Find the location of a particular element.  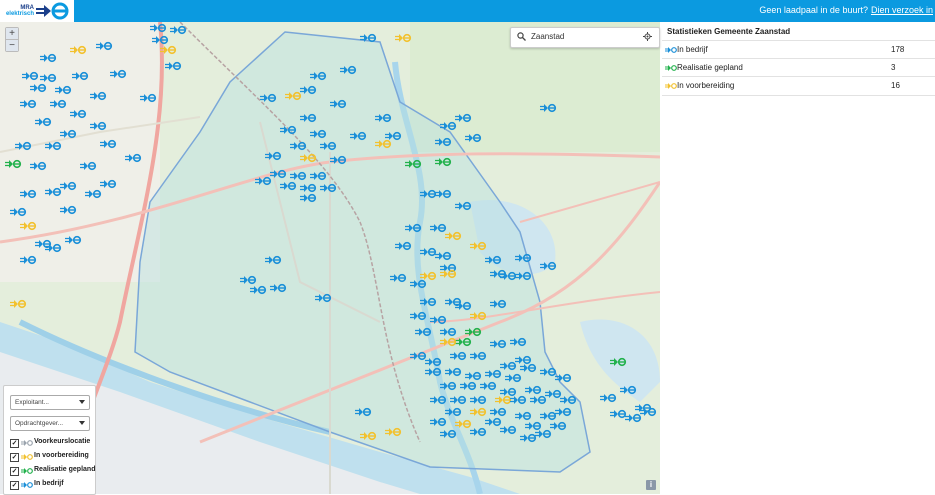

plug-grey-icon is located at coordinates (27, 443).